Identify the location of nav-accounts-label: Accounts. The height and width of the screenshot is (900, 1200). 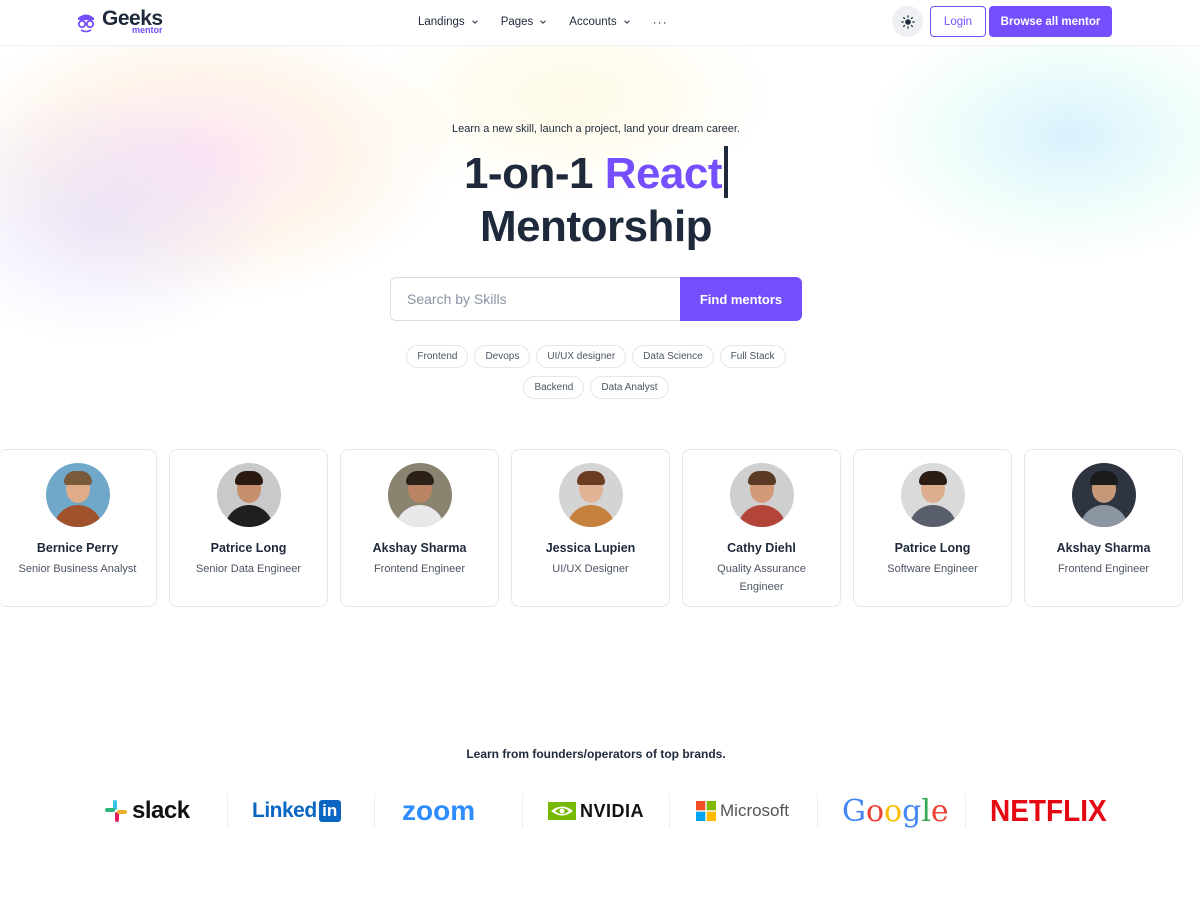
(593, 22).